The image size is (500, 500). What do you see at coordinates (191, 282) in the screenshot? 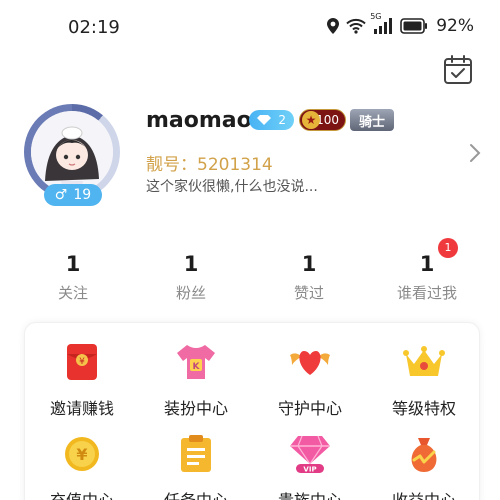
I see `stat-fans: 1 粉丝` at bounding box center [191, 282].